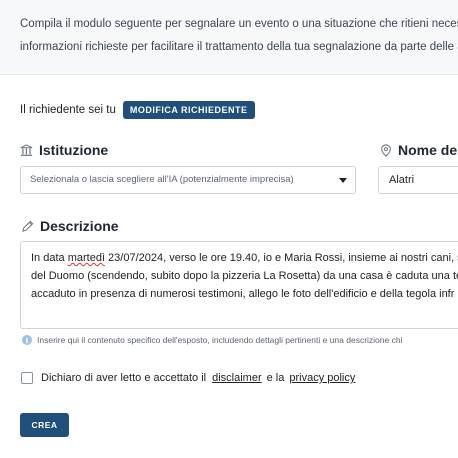 The width and height of the screenshot is (458, 458). Describe the element at coordinates (275, 378) in the screenshot. I see `consent-conjunction: e la` at that location.